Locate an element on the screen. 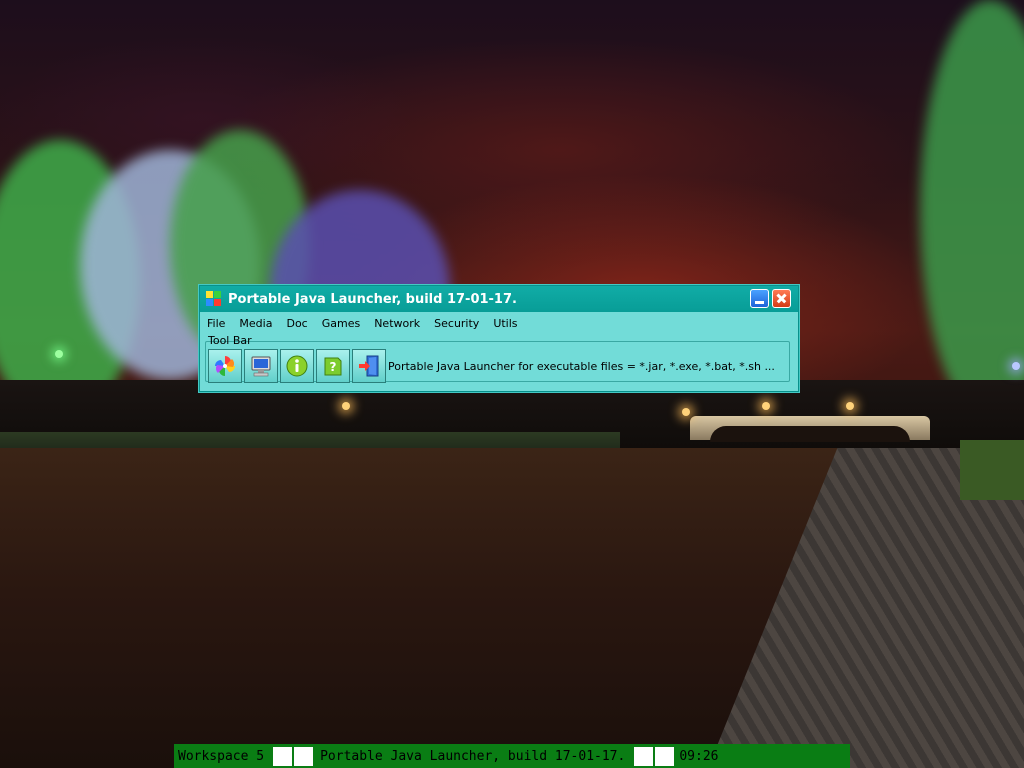 The image size is (1024, 768). toolbar-caption: Tool Bar is located at coordinates (230, 340).